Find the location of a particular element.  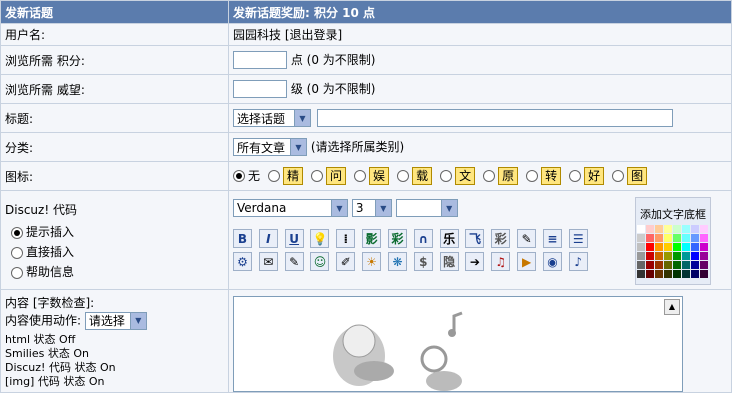

shadow-button: 影 is located at coordinates (372, 238).